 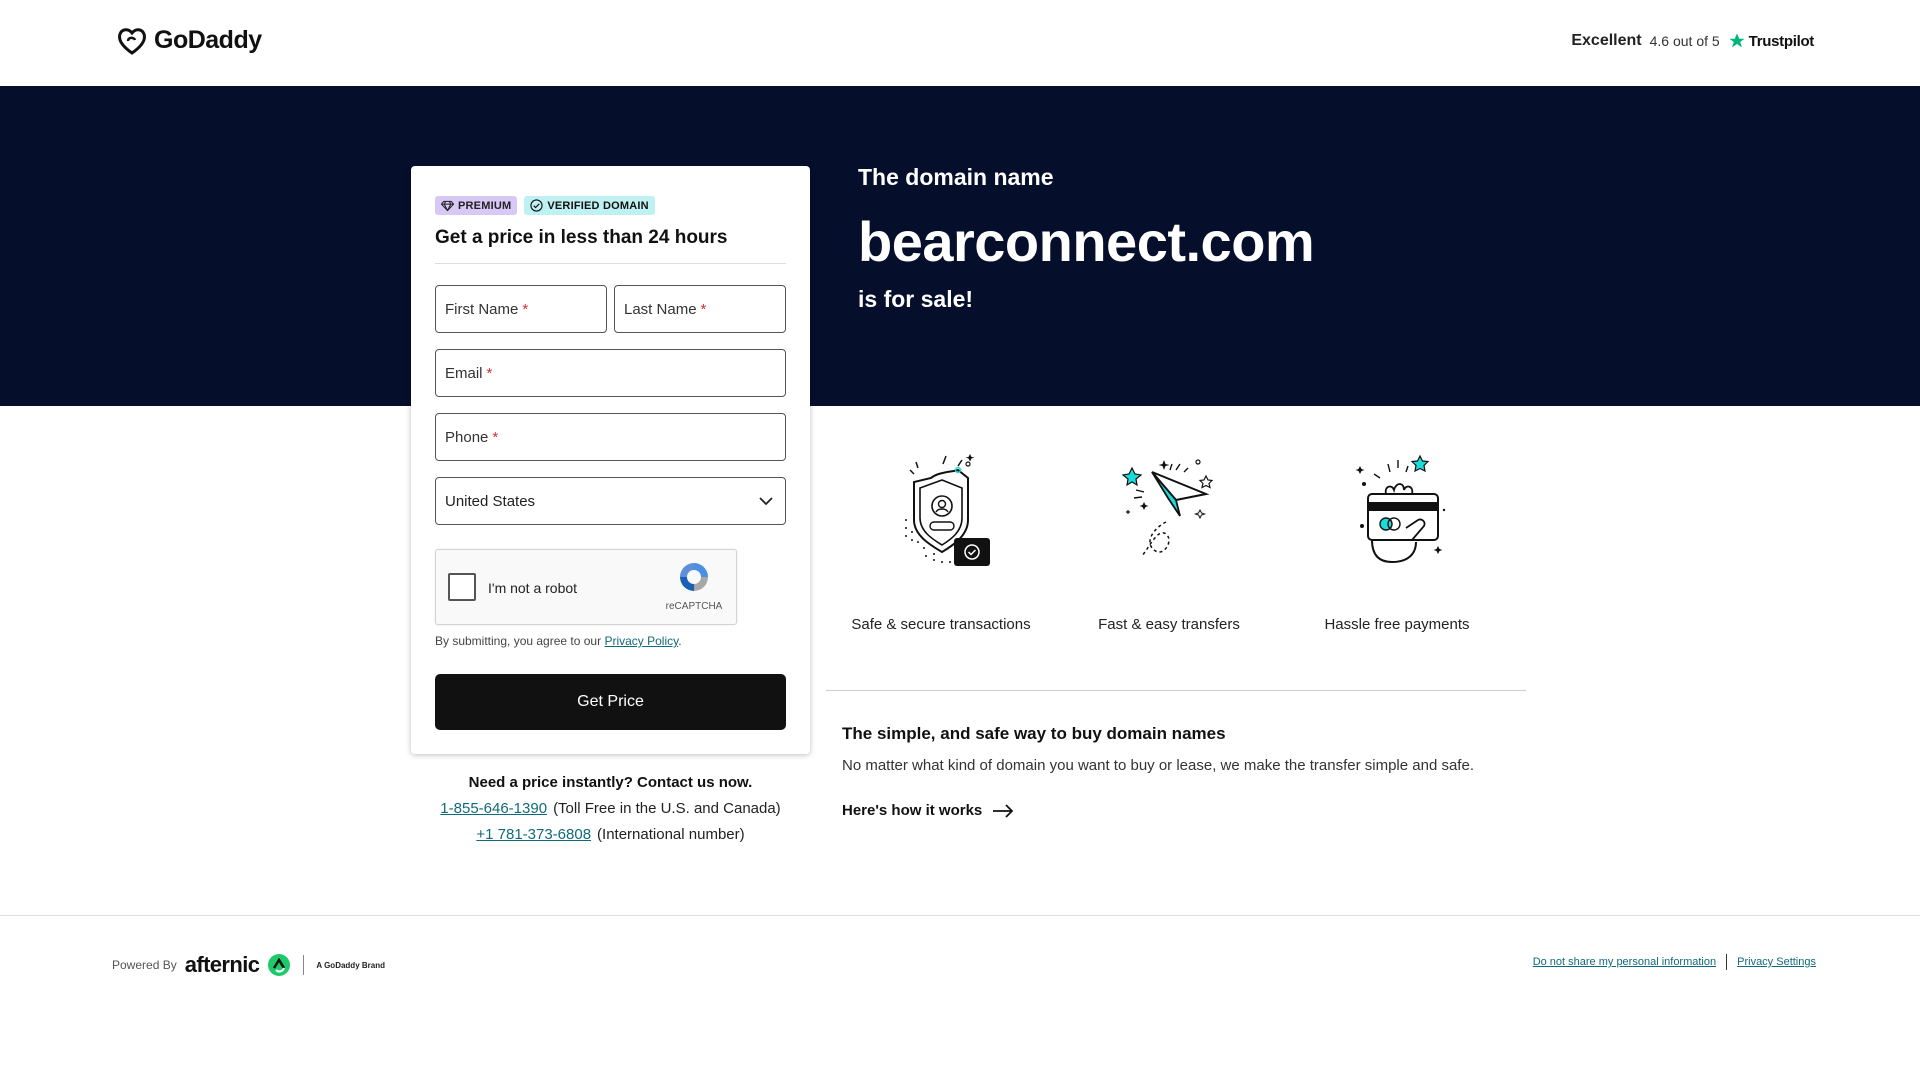 What do you see at coordinates (680, 641) in the screenshot?
I see `terms-suffix: .` at bounding box center [680, 641].